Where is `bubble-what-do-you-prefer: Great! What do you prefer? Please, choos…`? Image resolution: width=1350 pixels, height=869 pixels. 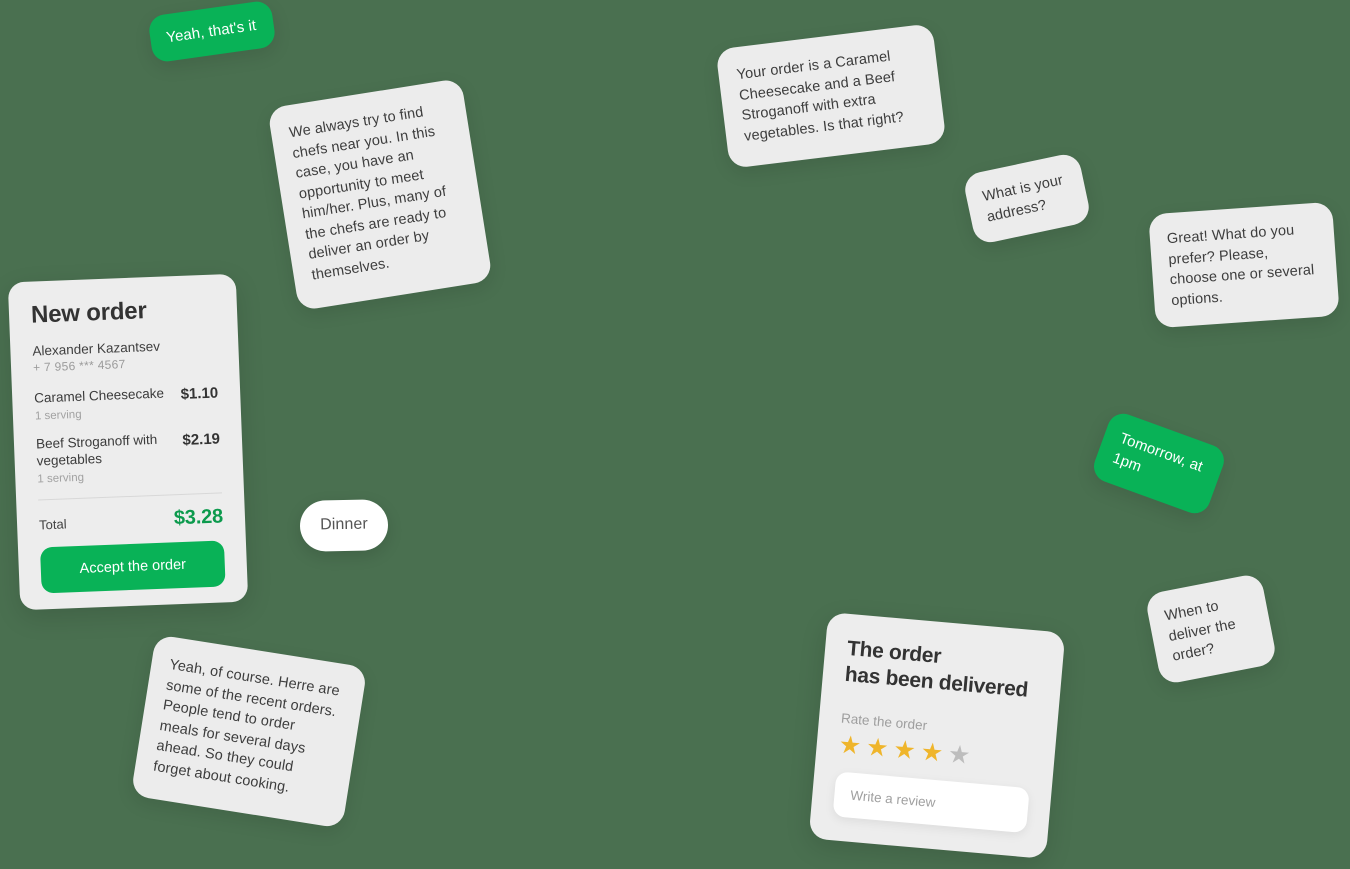 bubble-what-do-you-prefer: Great! What do you prefer? Please, choos… is located at coordinates (1244, 265).